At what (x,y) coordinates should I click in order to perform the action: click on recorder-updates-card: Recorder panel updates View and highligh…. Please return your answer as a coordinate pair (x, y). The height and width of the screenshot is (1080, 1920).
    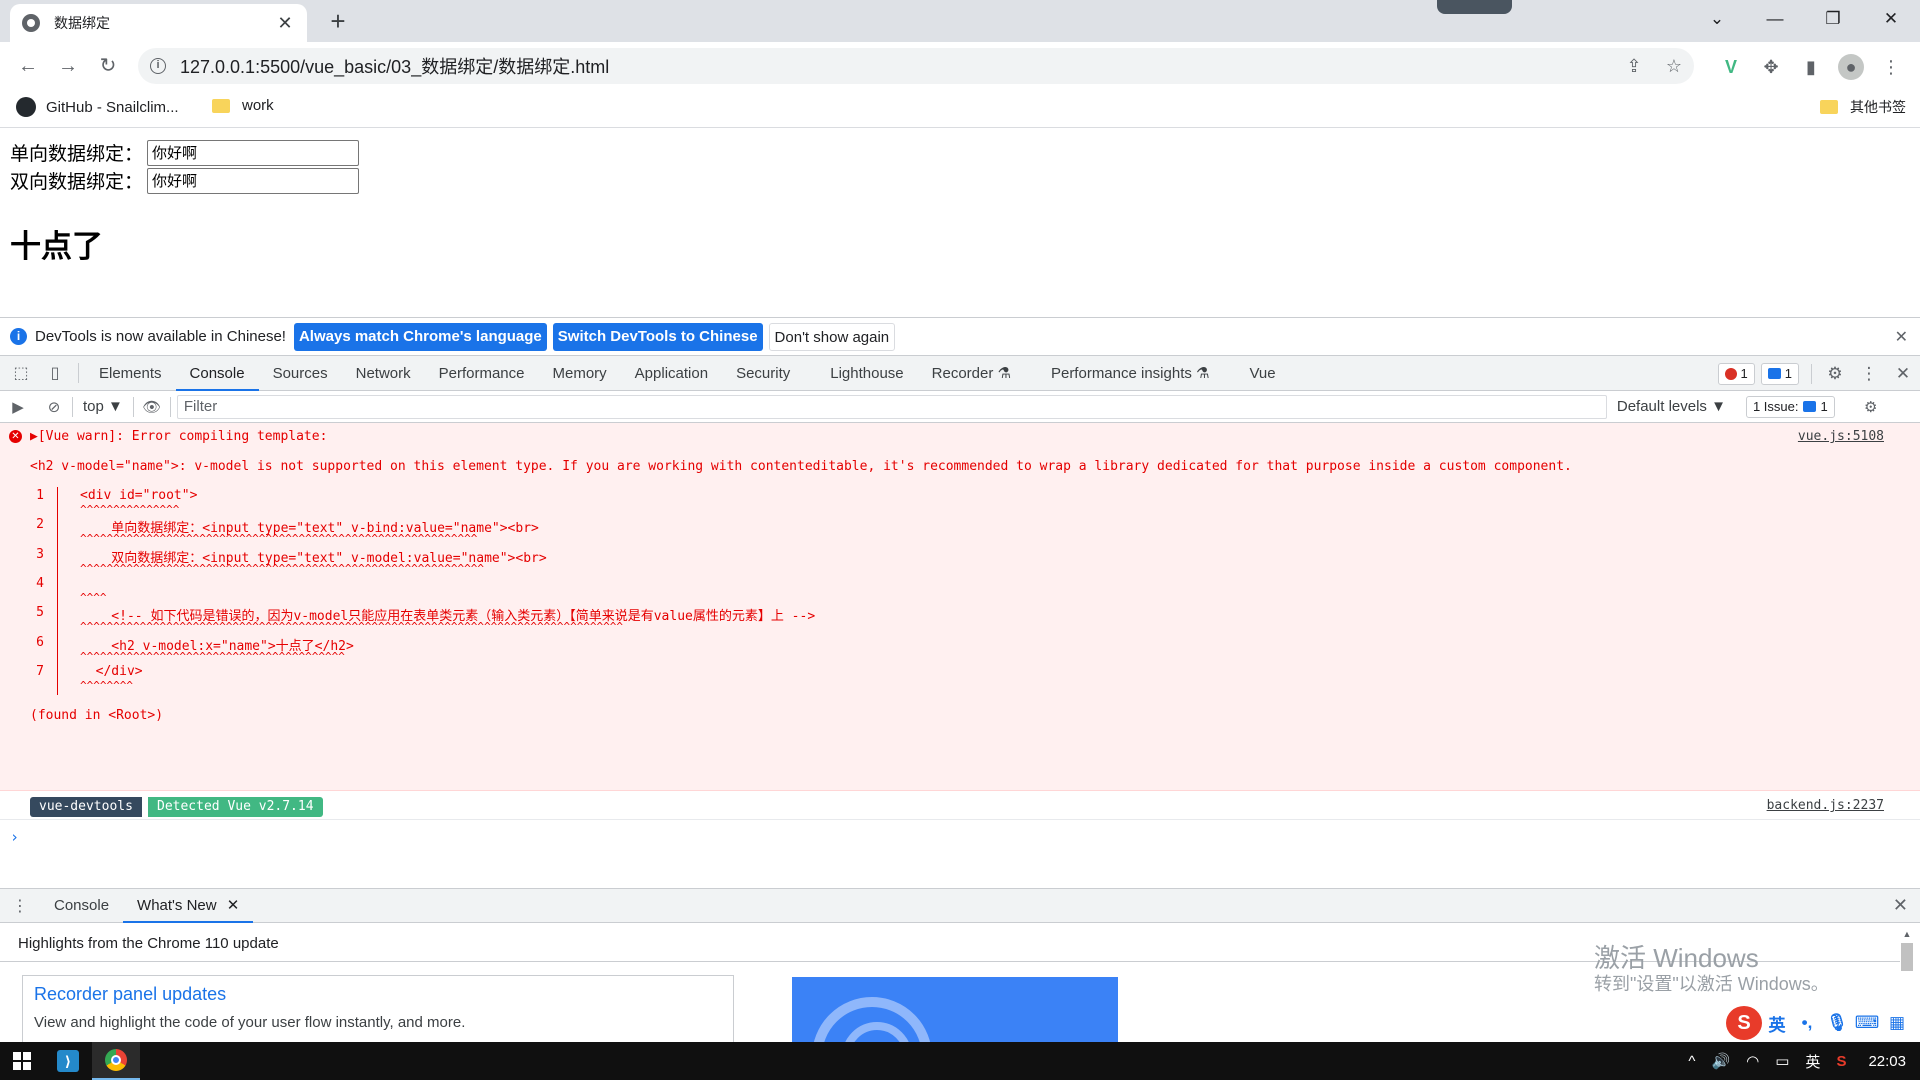
    Looking at the image, I should click on (378, 1010).